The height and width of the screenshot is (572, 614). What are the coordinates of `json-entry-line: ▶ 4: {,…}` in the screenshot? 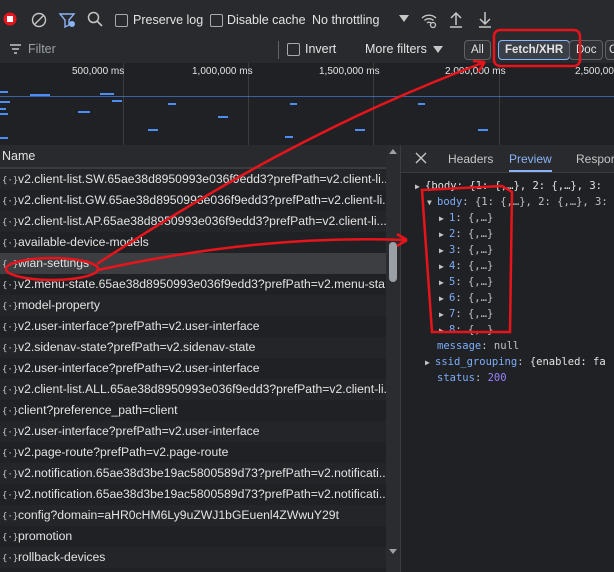 It's located at (466, 266).